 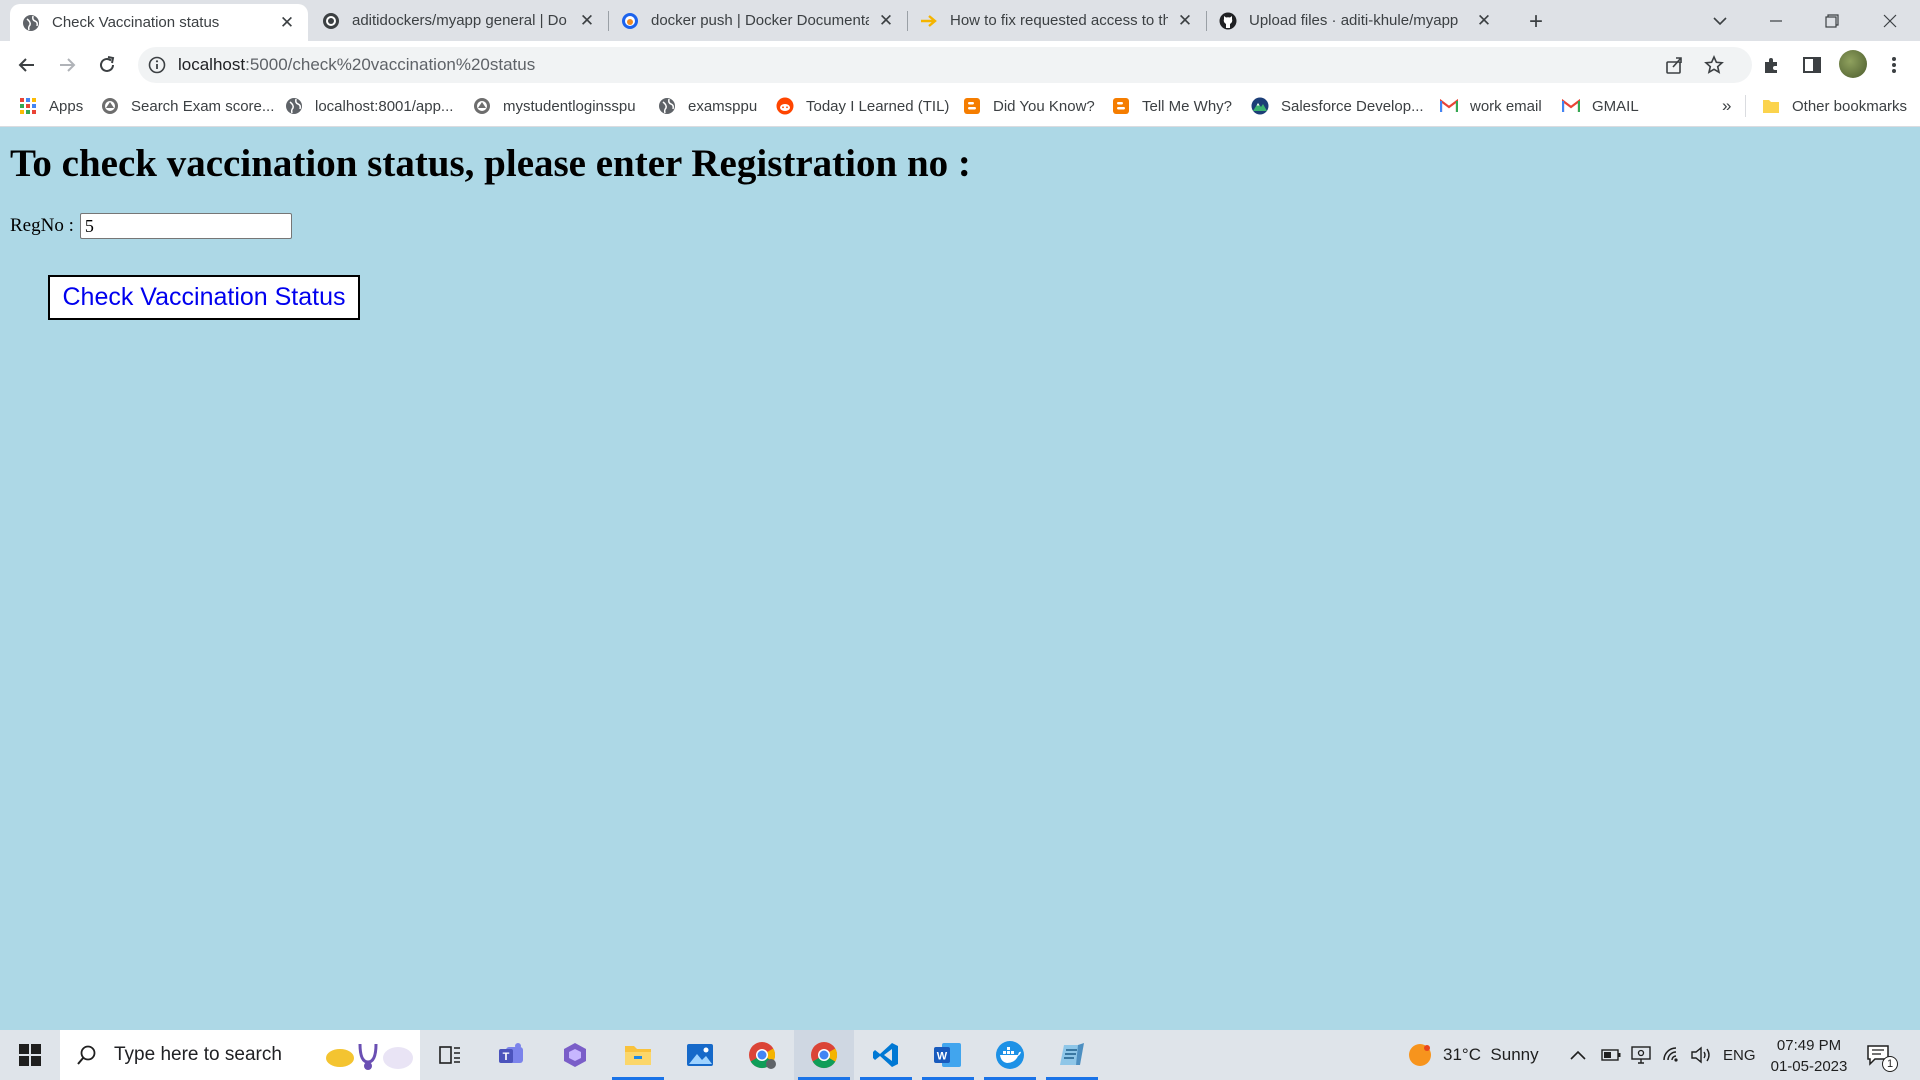 I want to click on tab-github-upload: Upload files · aditi-khule/myapp ✕, so click(x=1356, y=20).